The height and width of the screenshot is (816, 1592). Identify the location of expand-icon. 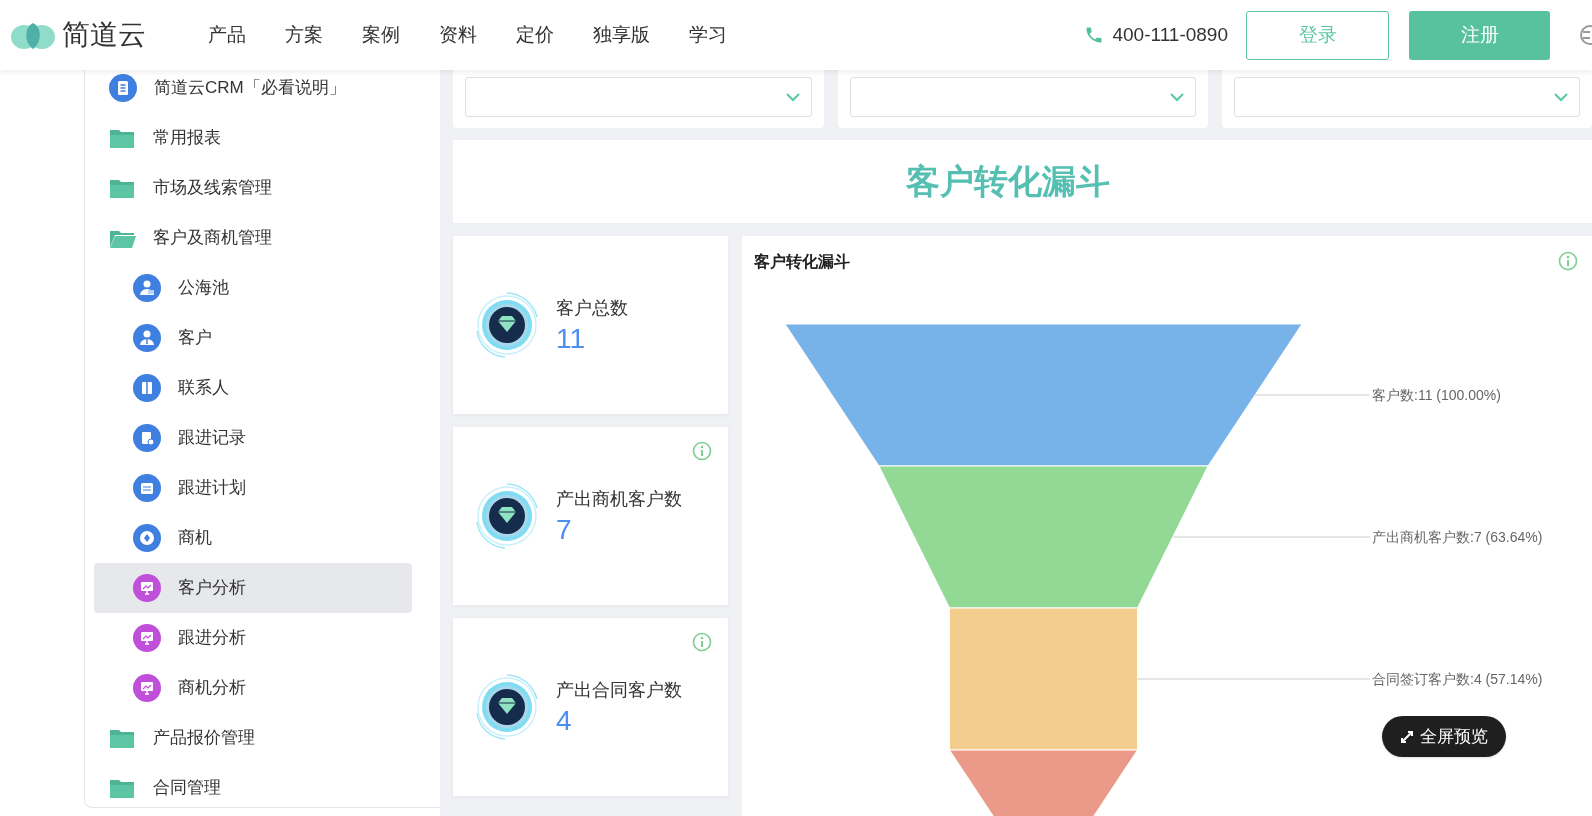
(1407, 736).